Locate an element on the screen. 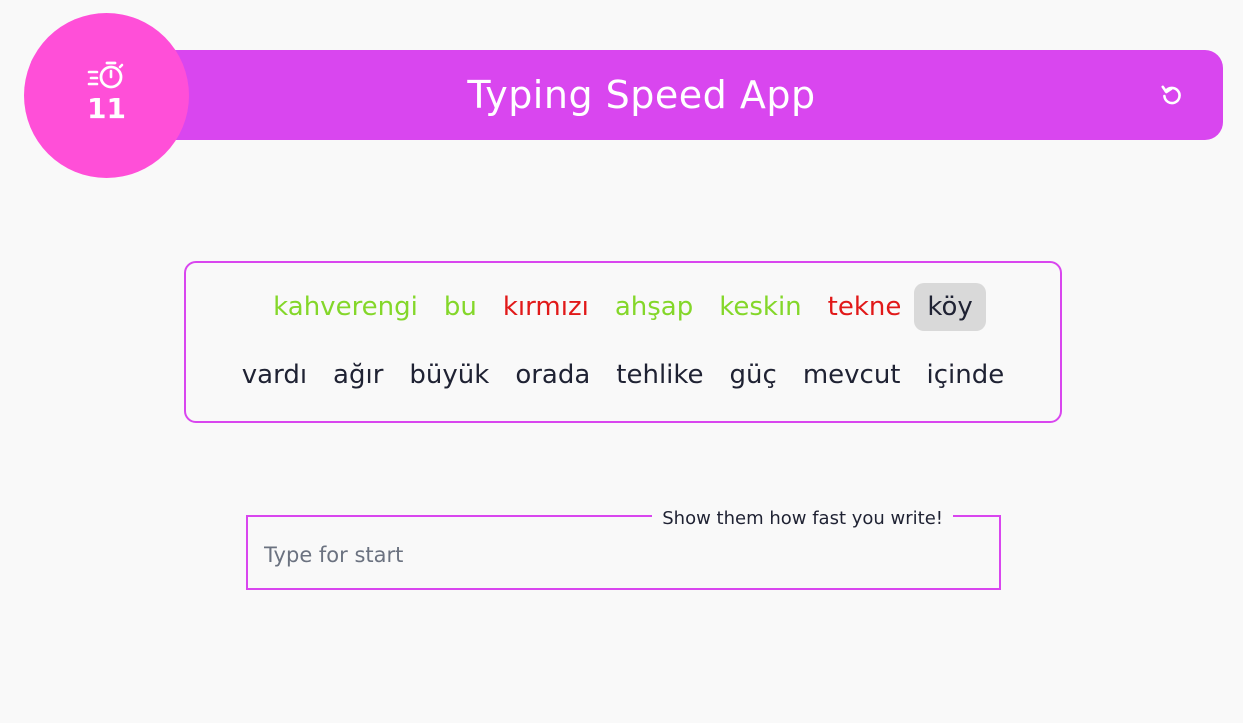 This screenshot has height=723, width=1243. typing-input is located at coordinates (614, 555).